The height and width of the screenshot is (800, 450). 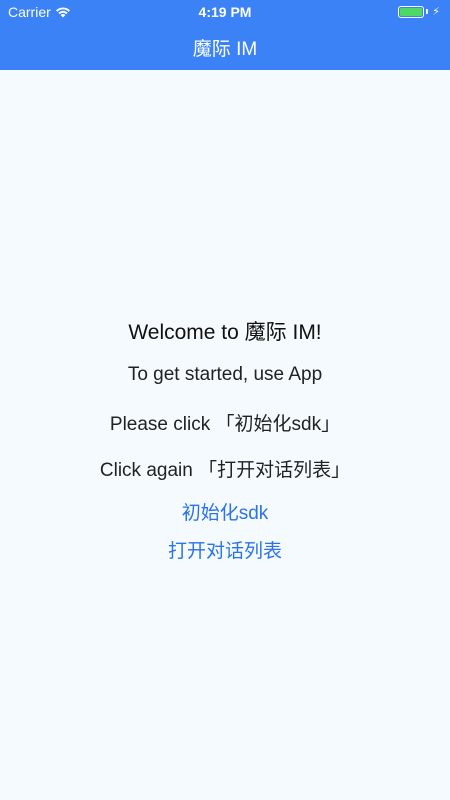 I want to click on instruction-text-2: Please click 「初始化sdk」, so click(x=225, y=424).